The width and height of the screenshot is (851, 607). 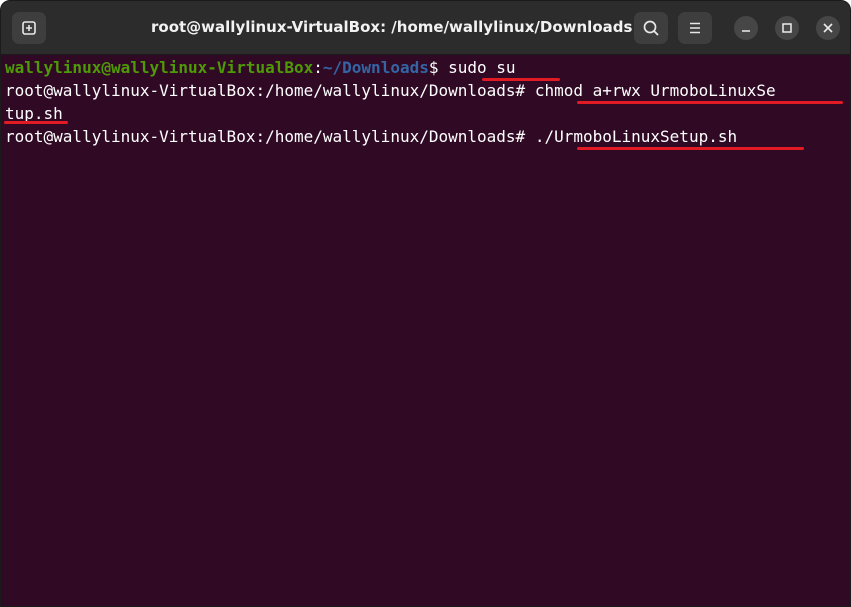 I want to click on annotation-underline-sudo, so click(x=521, y=79).